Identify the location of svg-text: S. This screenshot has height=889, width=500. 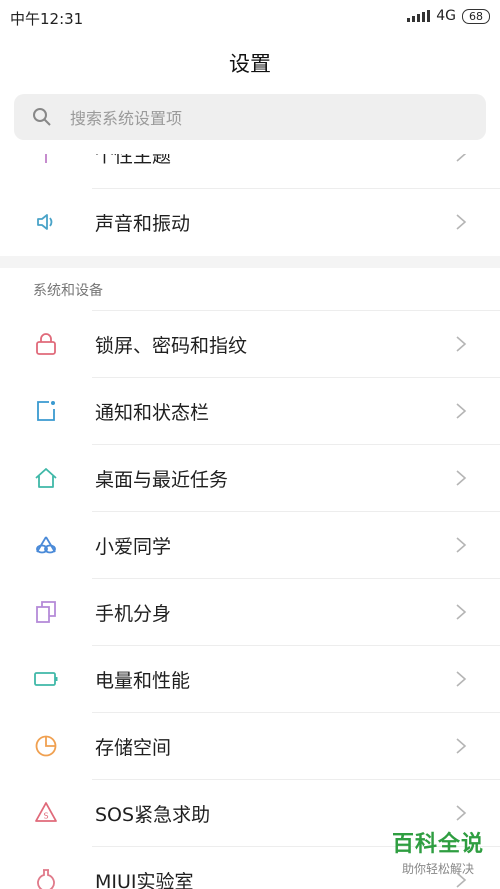
(45, 816).